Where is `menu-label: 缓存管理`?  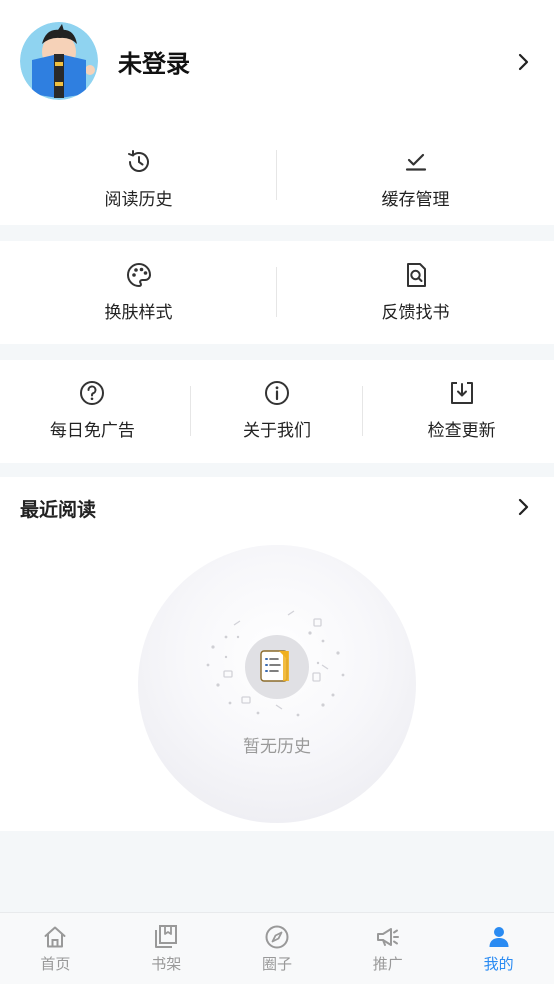
menu-label: 缓存管理 is located at coordinates (415, 200).